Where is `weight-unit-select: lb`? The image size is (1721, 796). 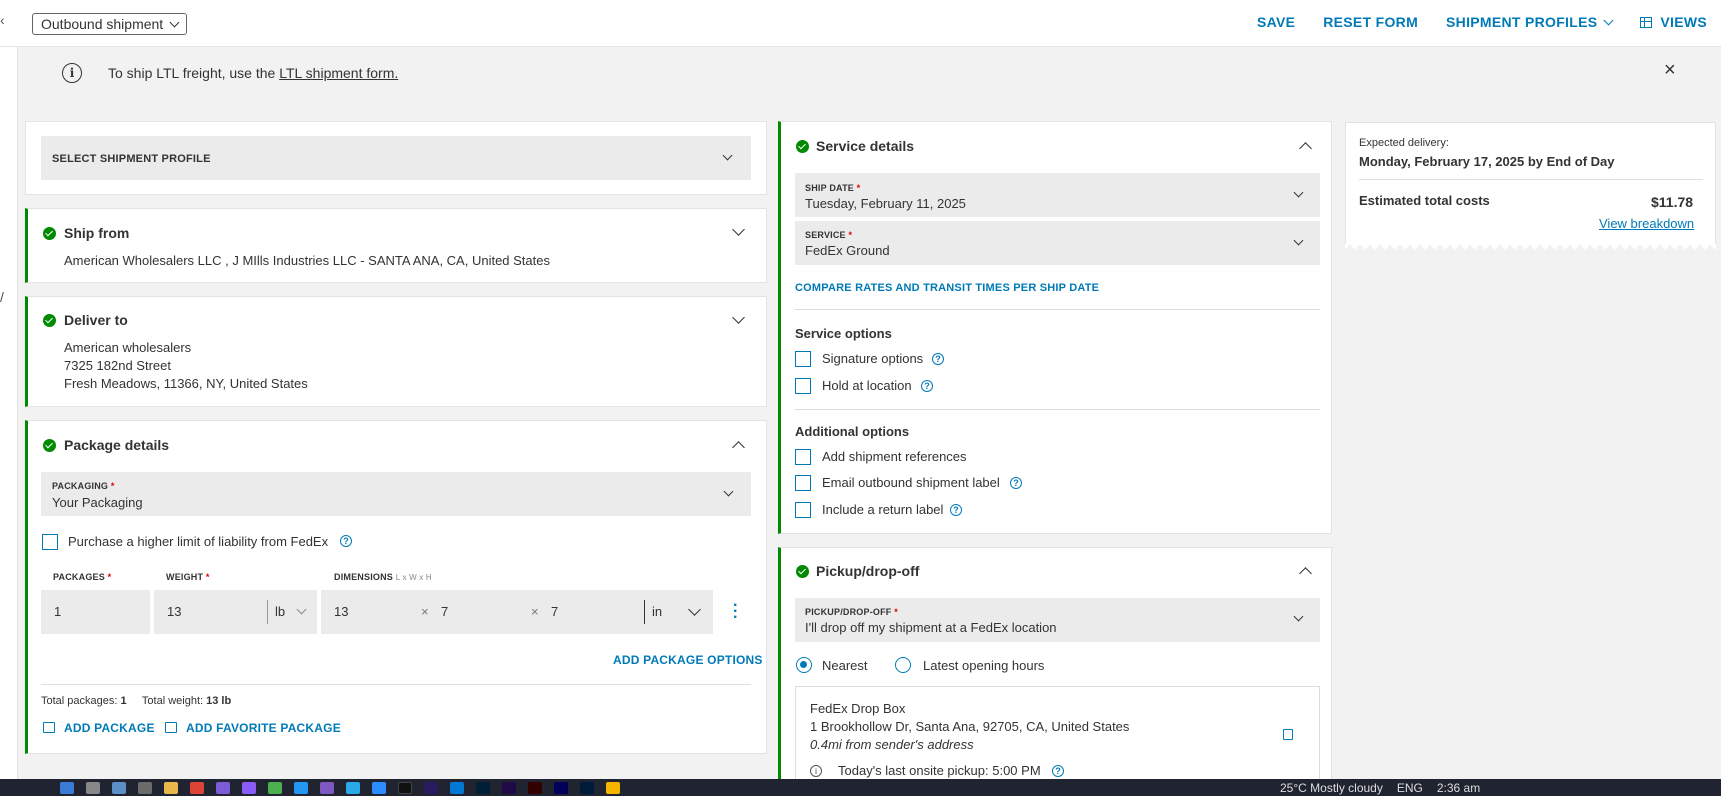
weight-unit-select: lb is located at coordinates (280, 611).